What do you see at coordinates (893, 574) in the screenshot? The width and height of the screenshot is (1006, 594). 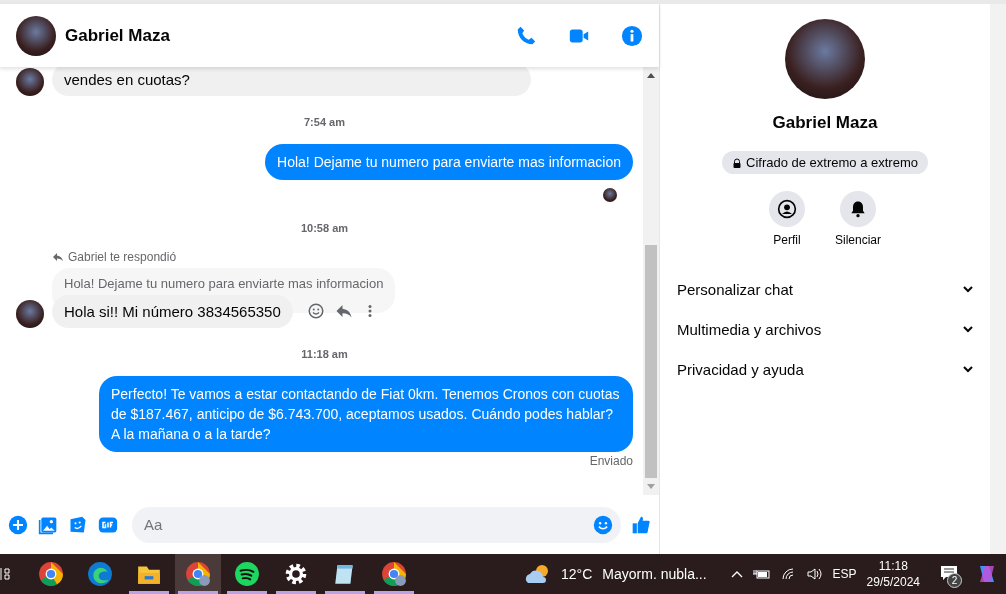 I see `clock: 11:18 29/5/2024` at bounding box center [893, 574].